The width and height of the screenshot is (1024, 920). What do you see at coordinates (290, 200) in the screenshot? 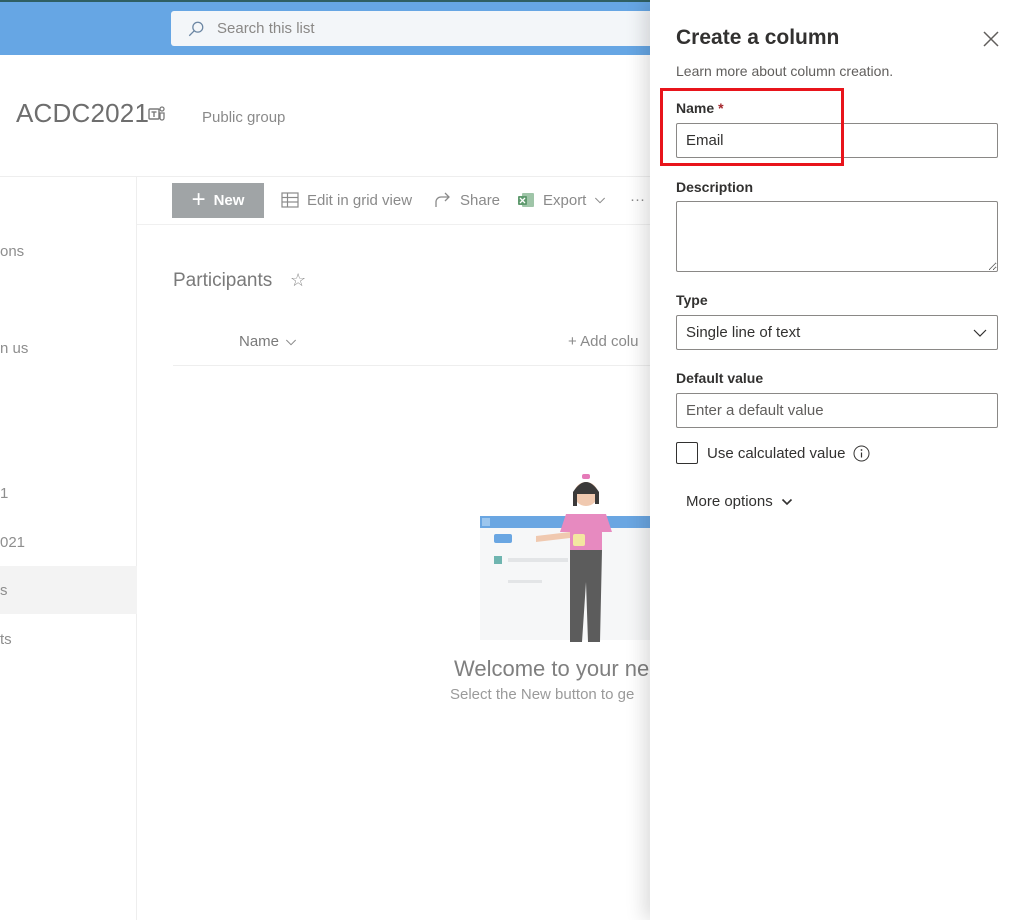
I see `grid-icon` at bounding box center [290, 200].